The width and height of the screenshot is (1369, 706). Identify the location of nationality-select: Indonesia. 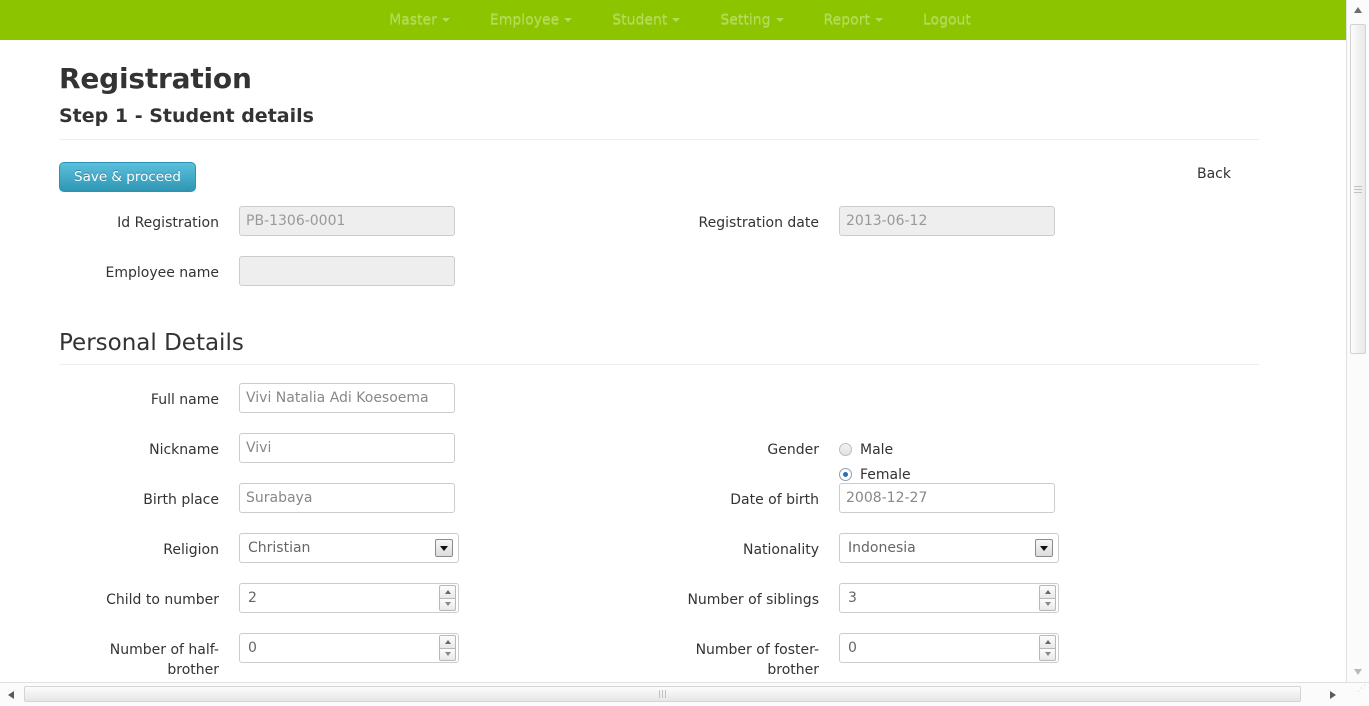
(949, 548).